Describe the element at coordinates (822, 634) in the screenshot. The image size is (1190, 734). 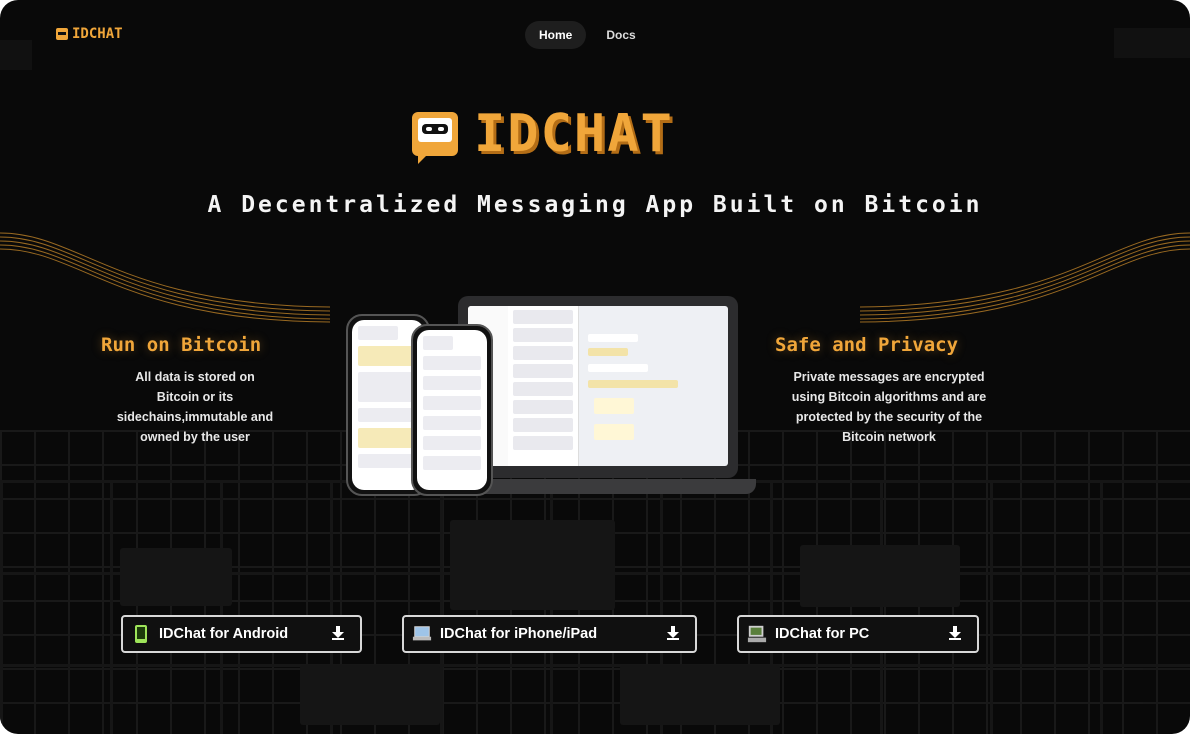
I see `download-pc-label: IDChat for PC` at that location.